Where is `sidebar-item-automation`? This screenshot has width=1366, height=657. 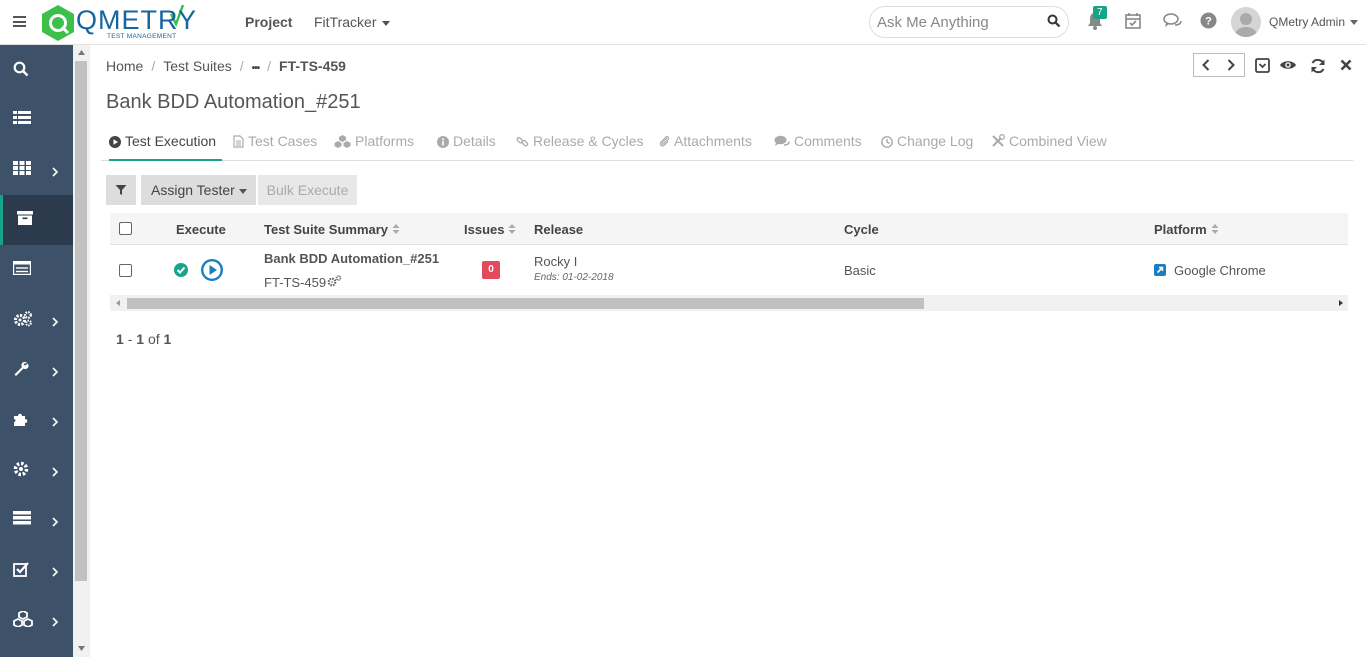 sidebar-item-automation is located at coordinates (36, 320).